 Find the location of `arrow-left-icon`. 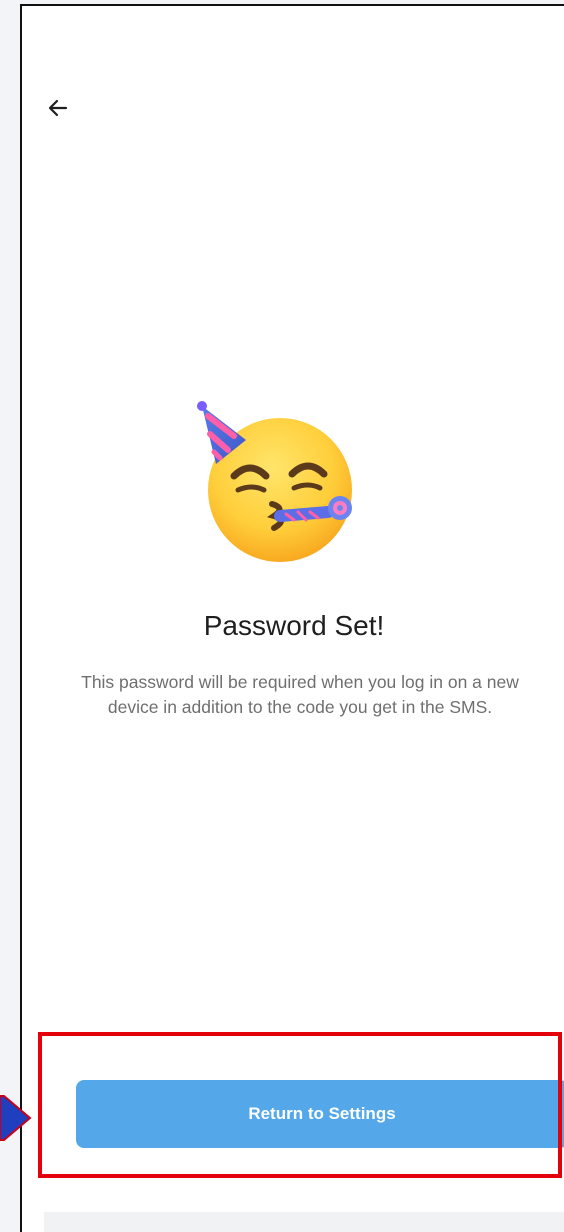

arrow-left-icon is located at coordinates (58, 108).